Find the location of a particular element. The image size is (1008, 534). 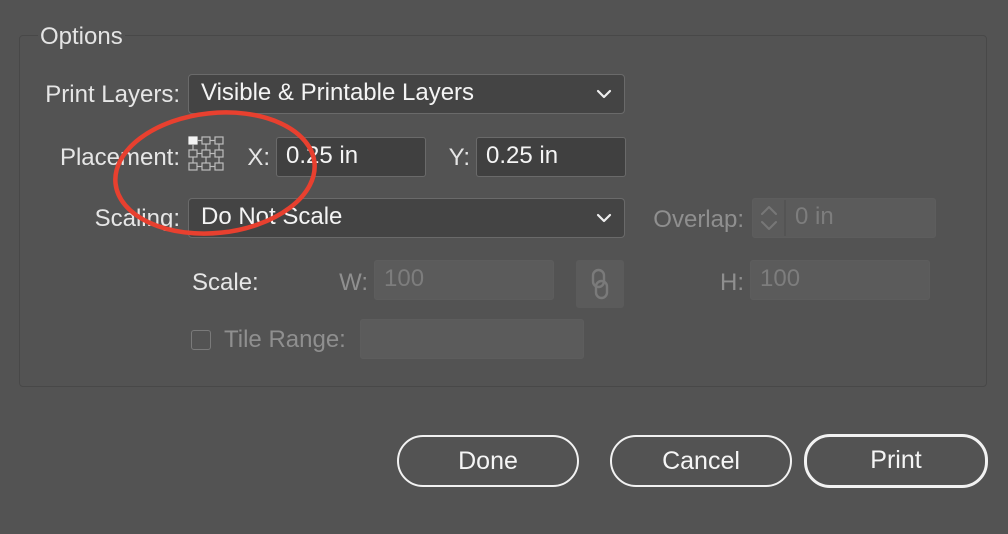

placement-x-label: X: is located at coordinates (258, 157).